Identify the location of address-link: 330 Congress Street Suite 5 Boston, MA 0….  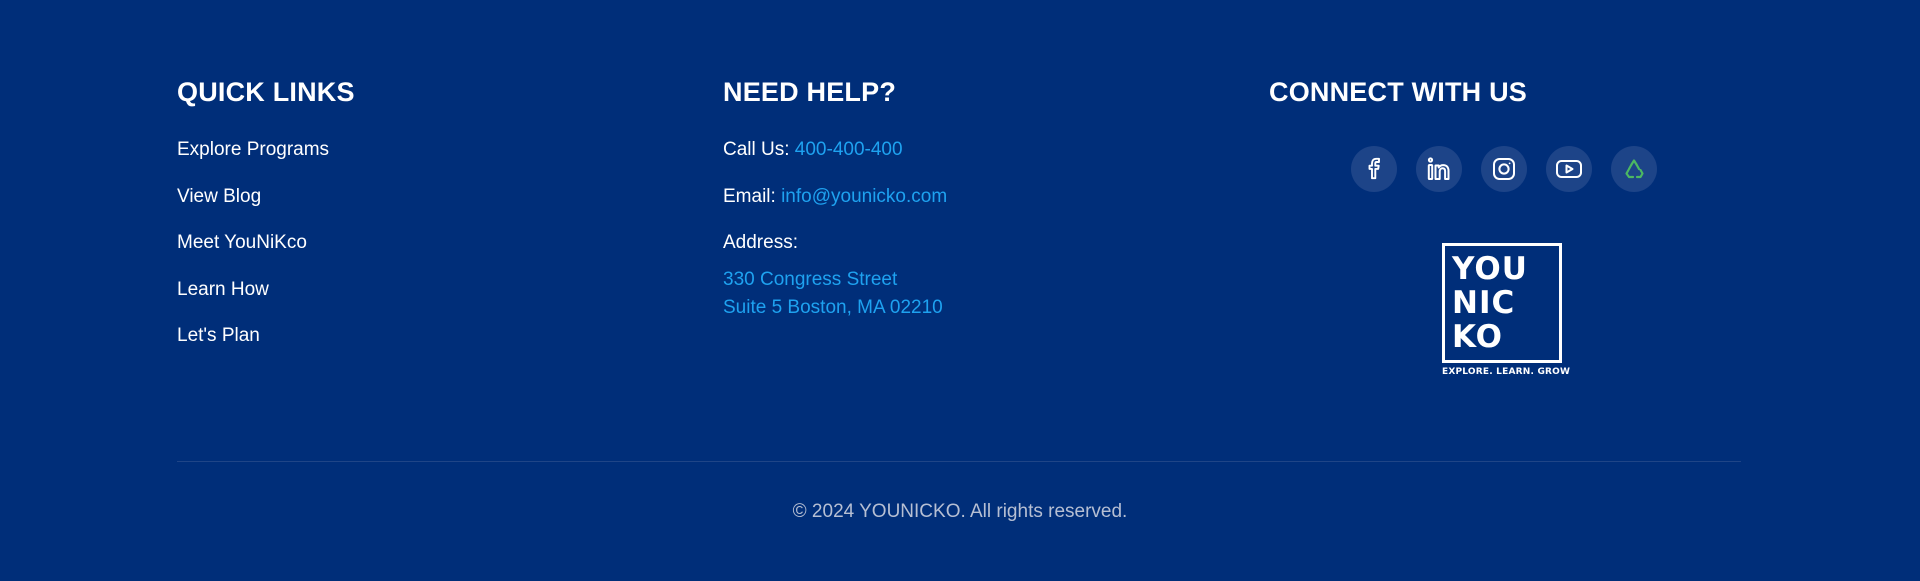
(835, 294).